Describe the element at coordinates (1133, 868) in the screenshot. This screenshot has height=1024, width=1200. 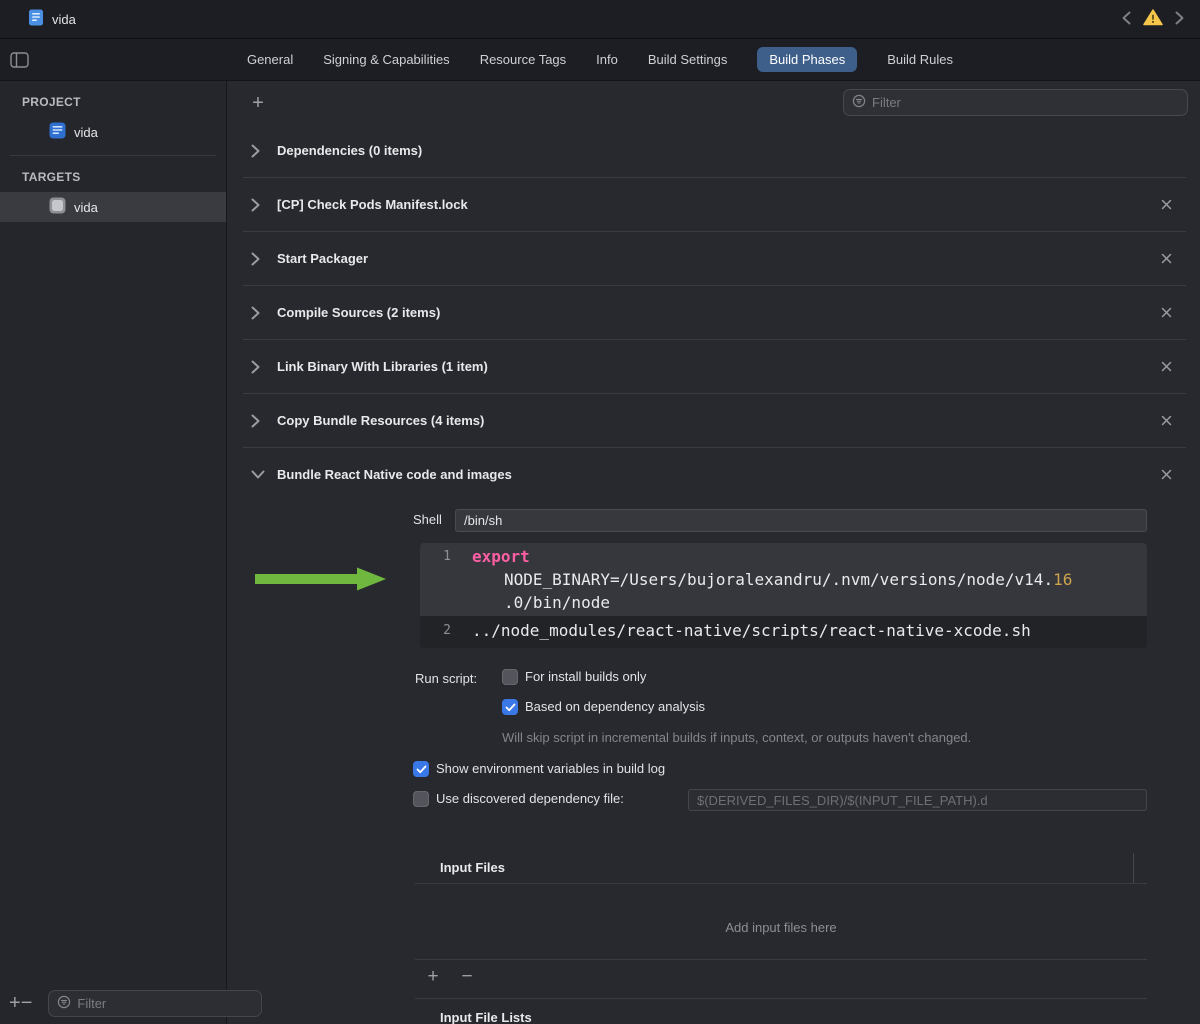
I see `input-files-table-edge` at that location.